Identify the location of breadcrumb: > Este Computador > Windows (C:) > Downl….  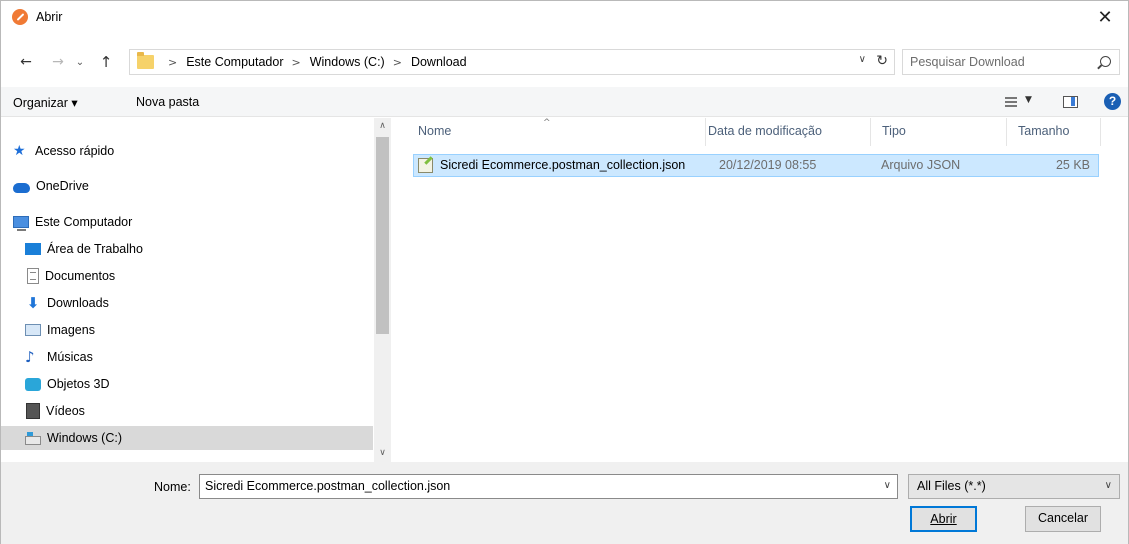
(313, 62).